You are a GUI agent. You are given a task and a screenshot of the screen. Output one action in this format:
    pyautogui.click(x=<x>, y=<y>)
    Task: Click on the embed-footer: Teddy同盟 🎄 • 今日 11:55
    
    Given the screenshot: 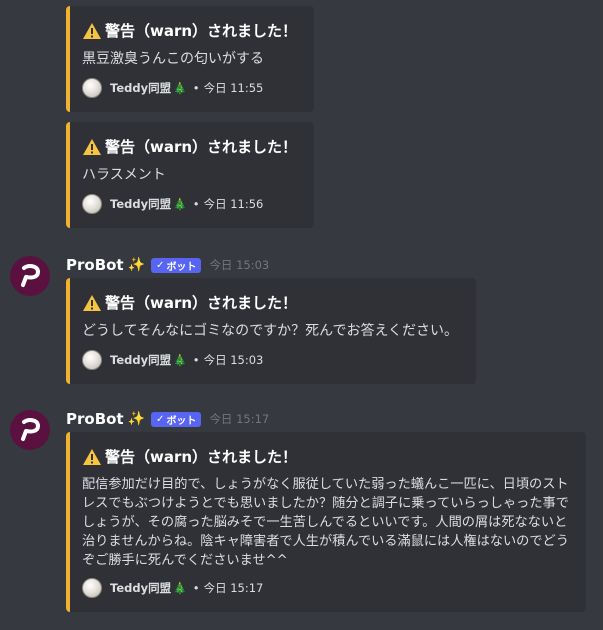 What is the action you would take?
    pyautogui.click(x=191, y=88)
    